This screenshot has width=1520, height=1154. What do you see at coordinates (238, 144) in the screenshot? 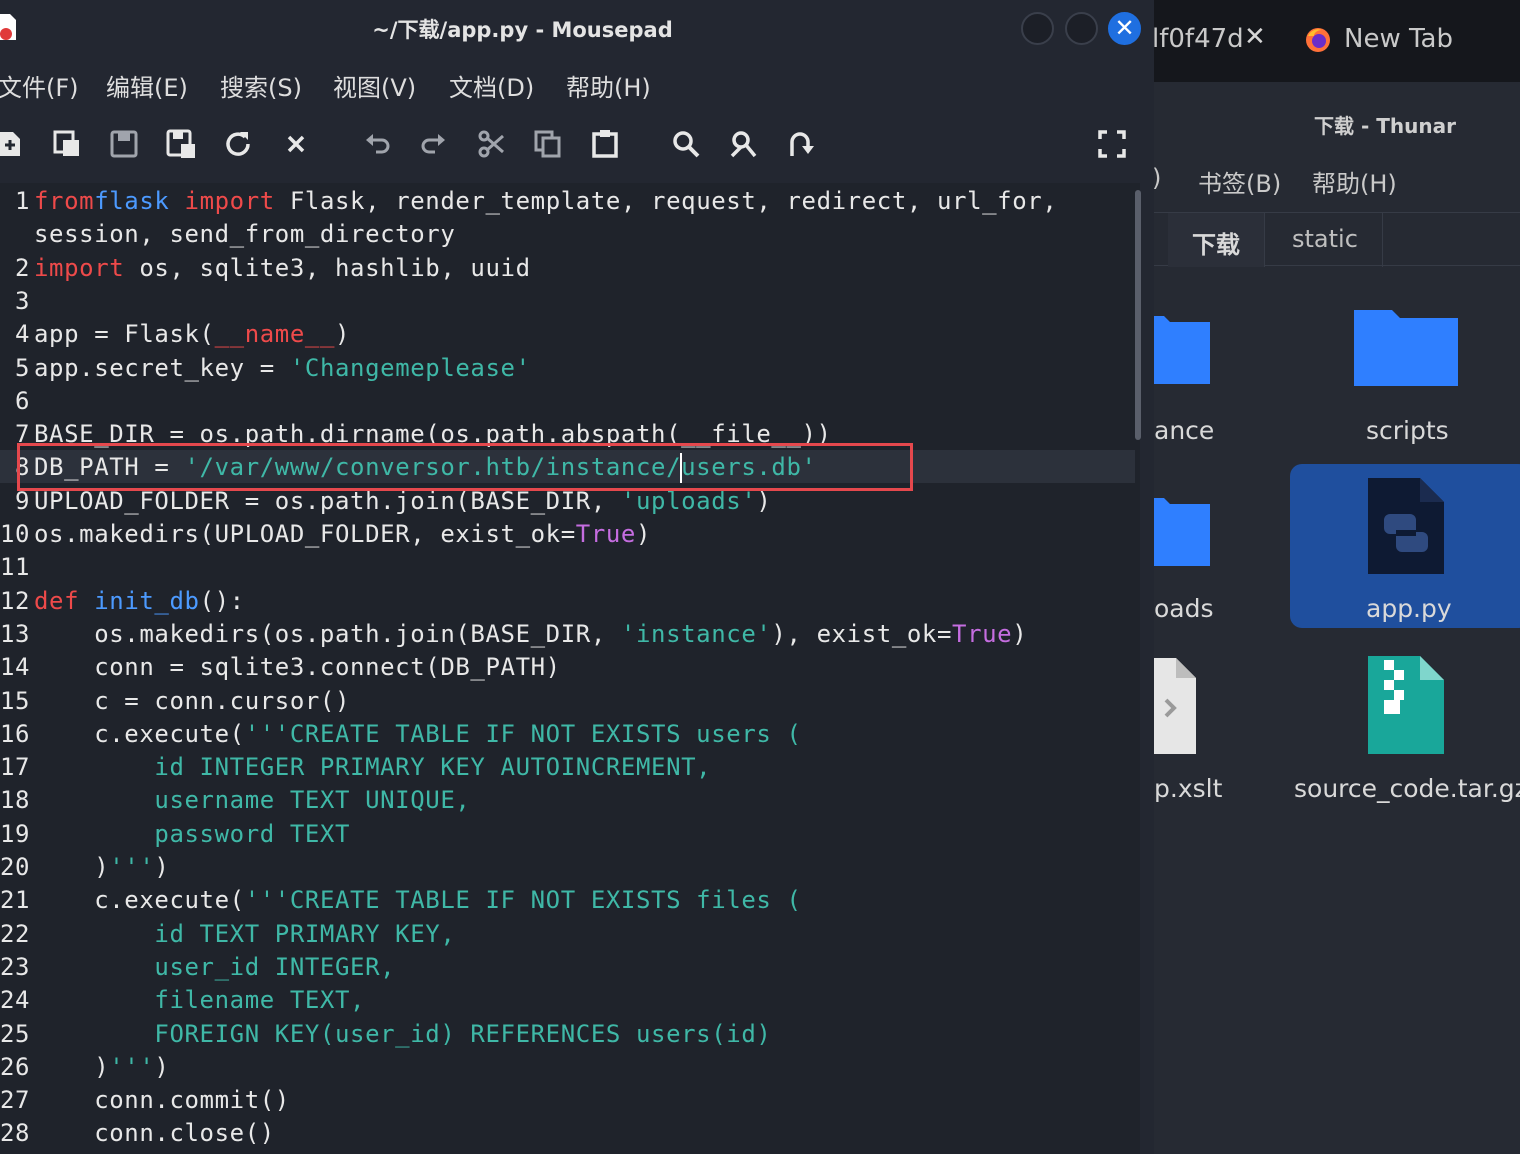
I see `reload-icon` at bounding box center [238, 144].